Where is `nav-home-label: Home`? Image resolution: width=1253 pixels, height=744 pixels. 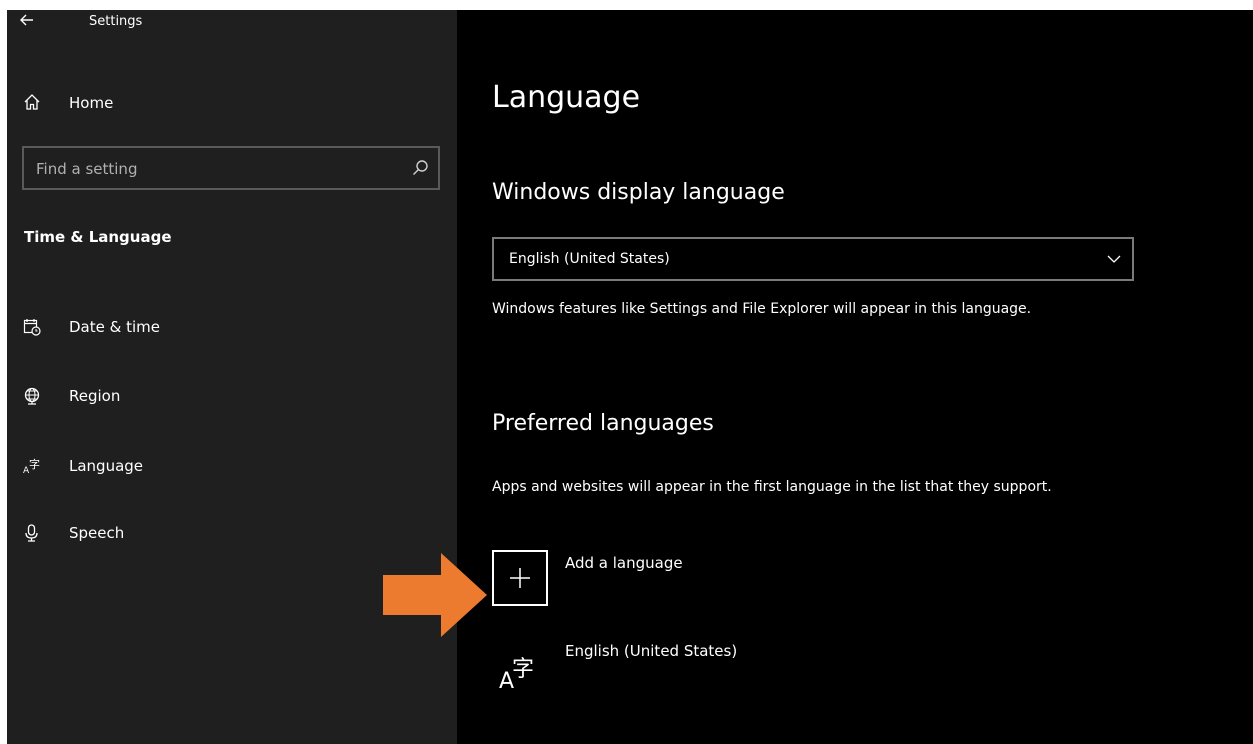 nav-home-label: Home is located at coordinates (91, 103).